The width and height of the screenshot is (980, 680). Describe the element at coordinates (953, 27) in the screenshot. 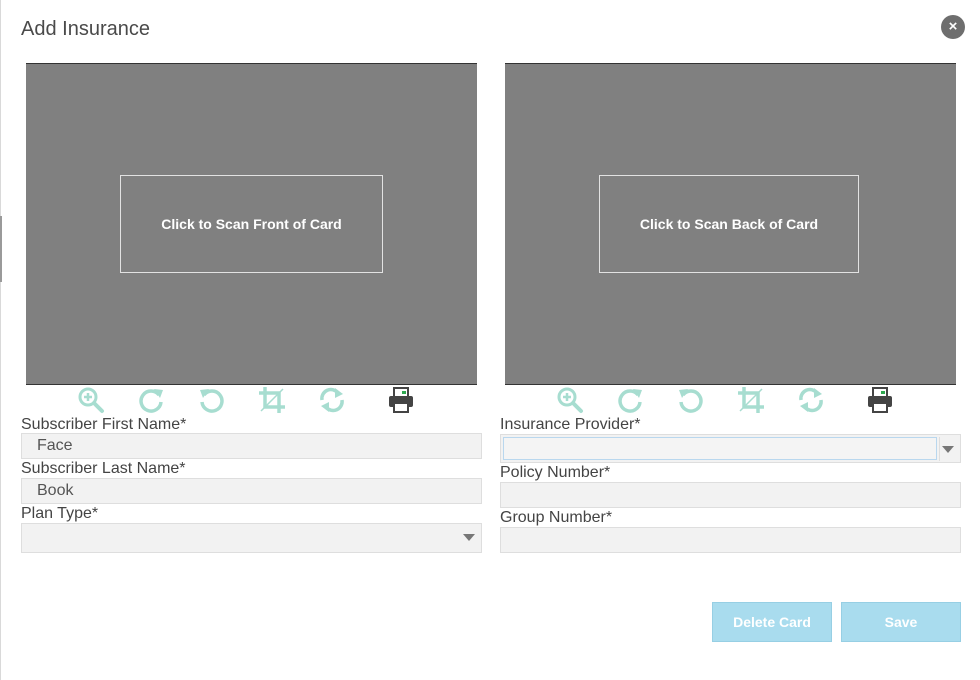

I see `close-button: ×` at that location.